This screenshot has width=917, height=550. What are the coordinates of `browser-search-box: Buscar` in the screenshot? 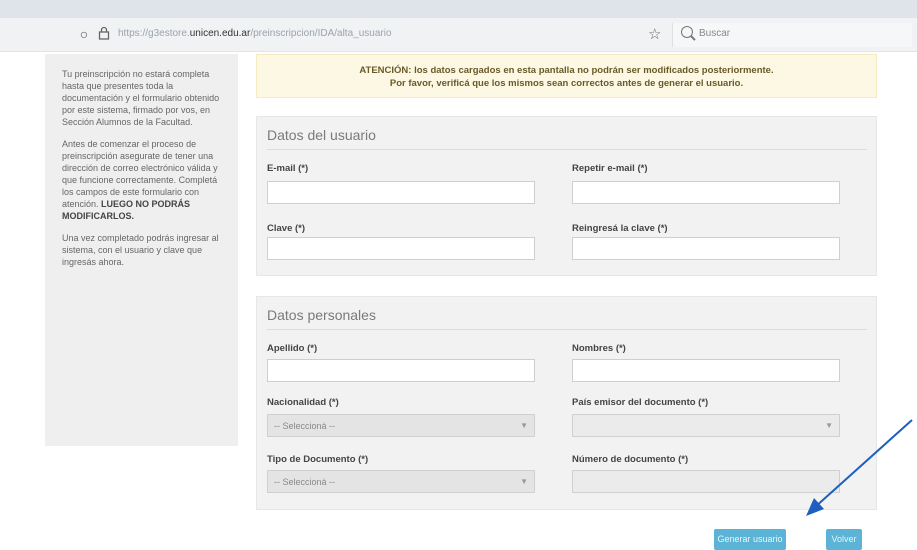 It's located at (792, 35).